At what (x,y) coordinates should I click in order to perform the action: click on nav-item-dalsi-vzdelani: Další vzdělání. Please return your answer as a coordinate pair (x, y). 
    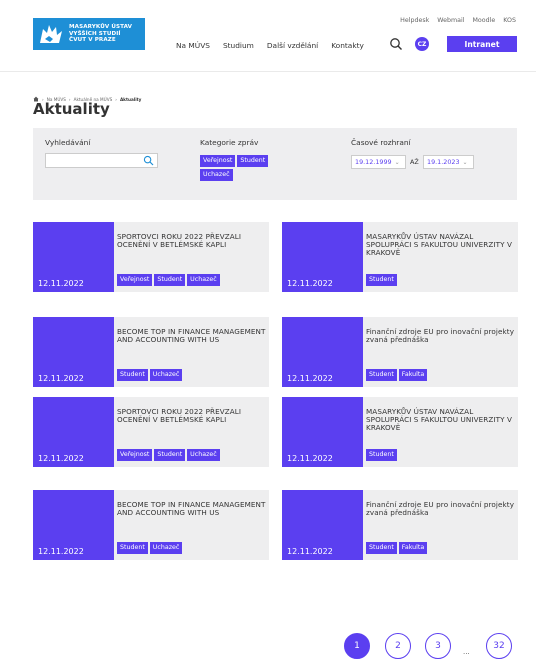
    Looking at the image, I should click on (292, 45).